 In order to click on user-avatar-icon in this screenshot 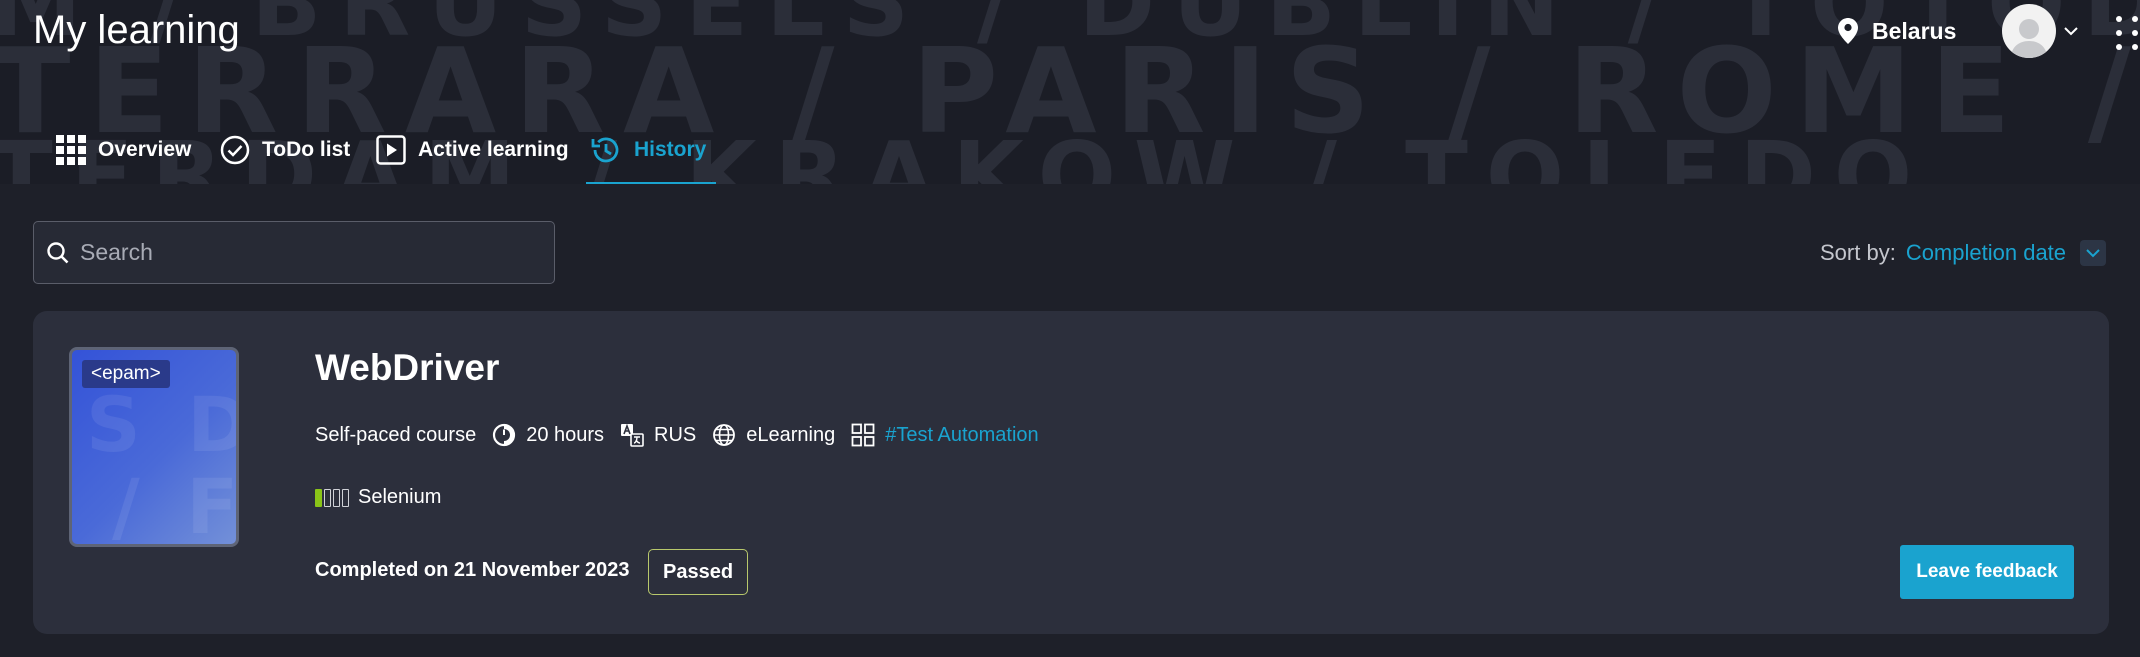, I will do `click(2029, 31)`.